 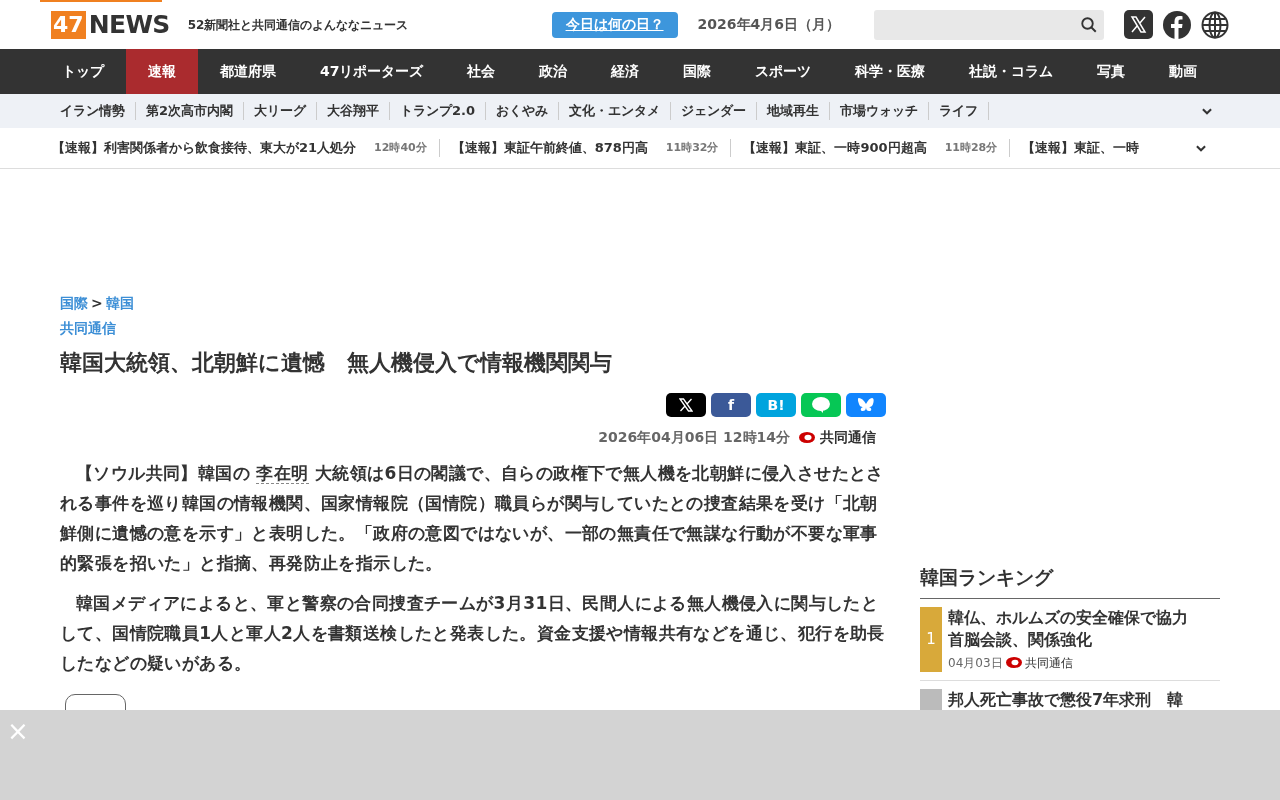 What do you see at coordinates (1183, 71) in the screenshot?
I see `nav-tab: 動画` at bounding box center [1183, 71].